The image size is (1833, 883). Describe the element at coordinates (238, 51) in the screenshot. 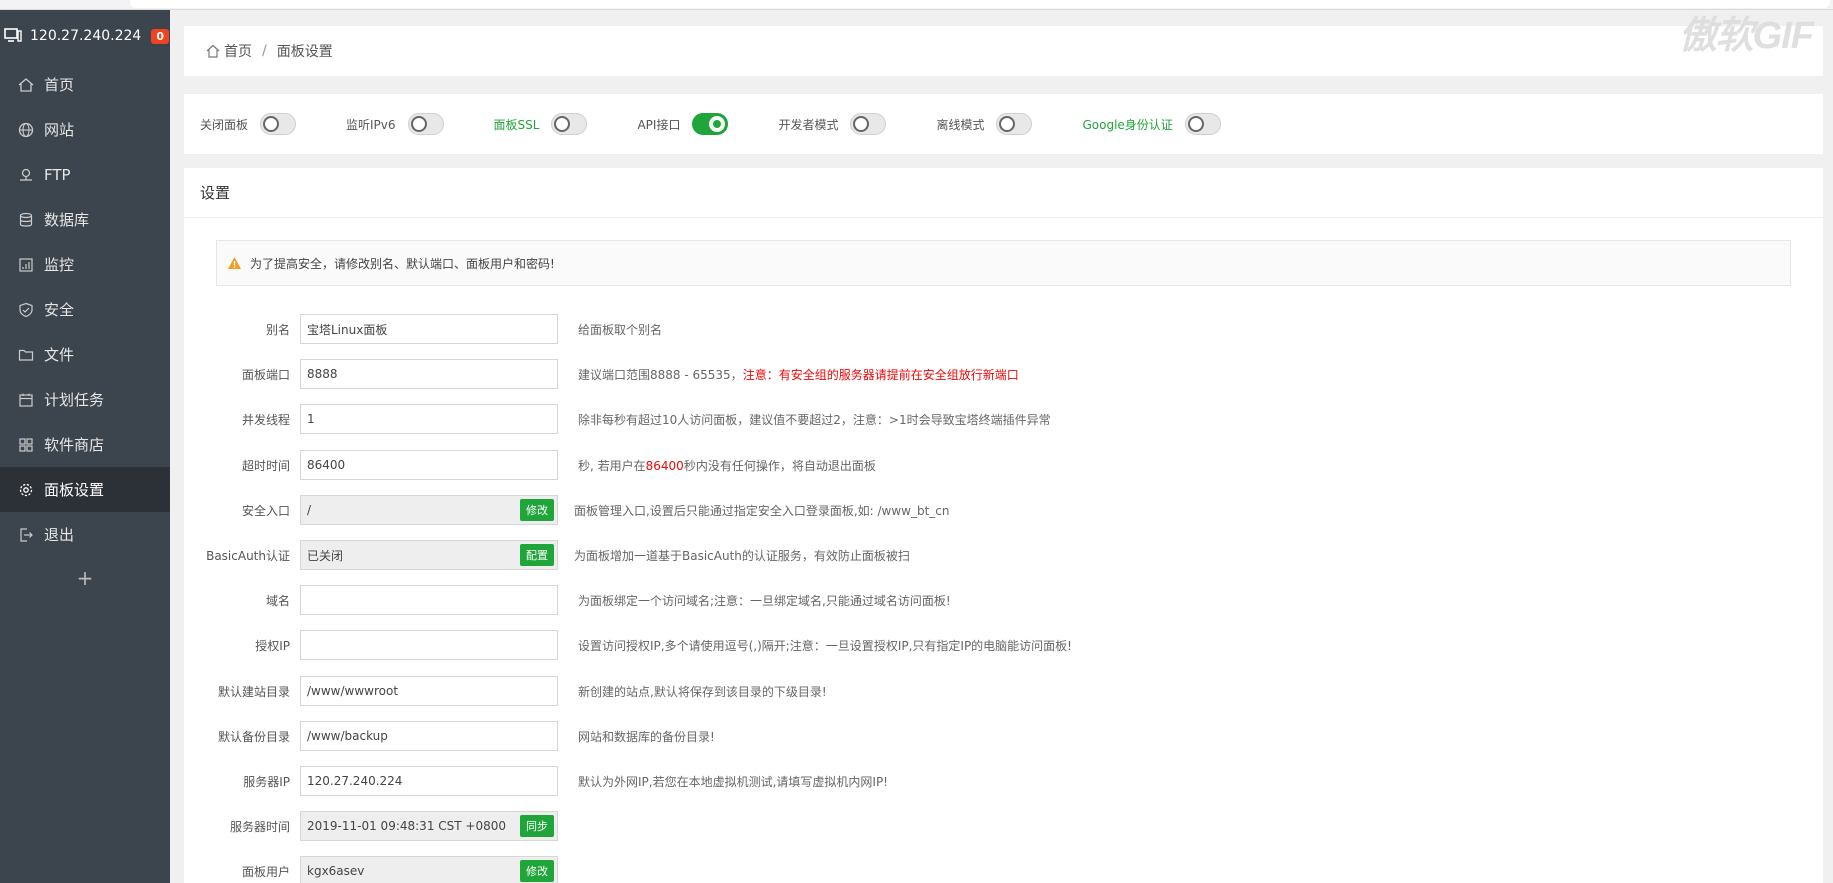

I see `breadcrumb-home: 首页` at that location.